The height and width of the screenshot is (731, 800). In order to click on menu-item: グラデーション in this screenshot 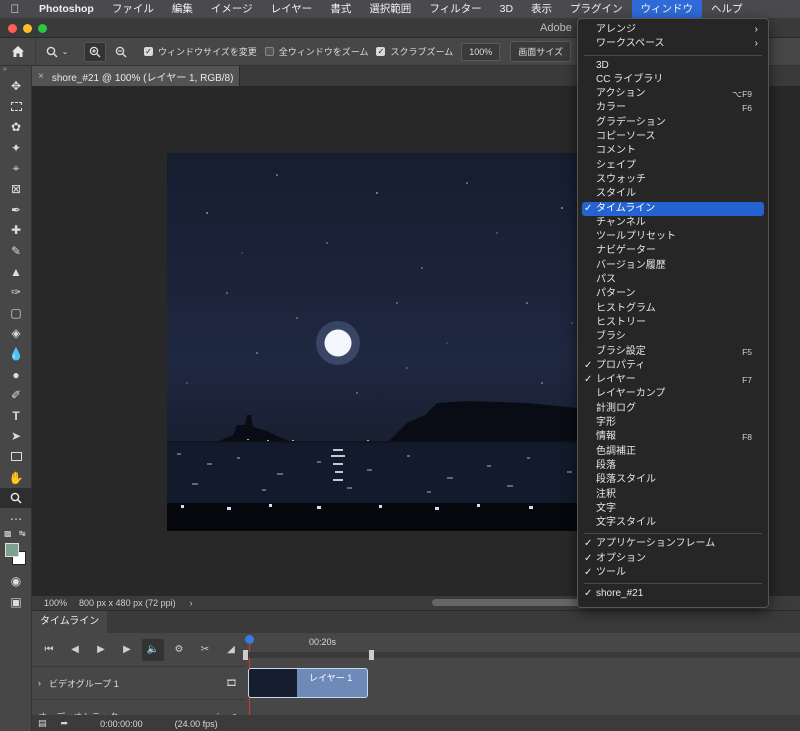, I will do `click(673, 123)`.